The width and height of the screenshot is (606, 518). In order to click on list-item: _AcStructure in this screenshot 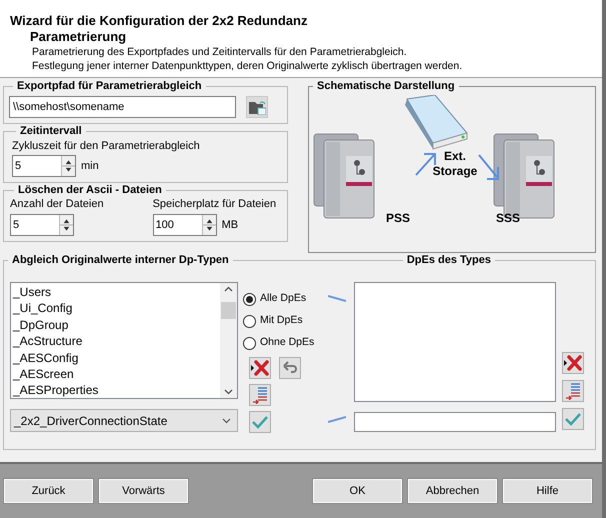, I will do `click(116, 341)`.